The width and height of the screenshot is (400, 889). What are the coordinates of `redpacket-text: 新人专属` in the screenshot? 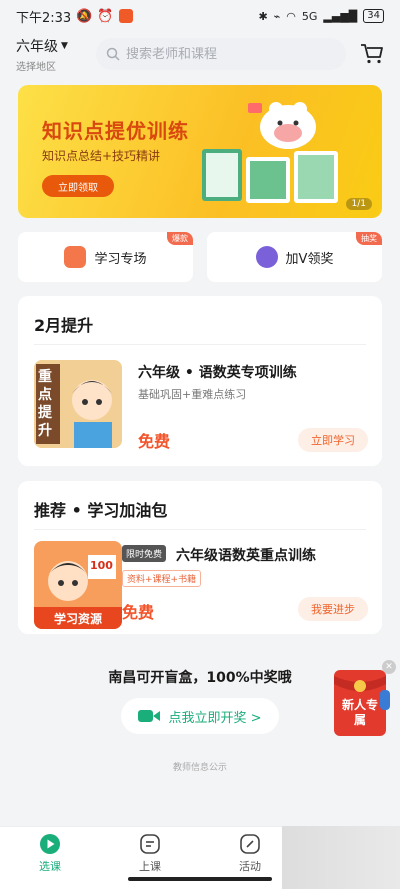 It's located at (359, 712).